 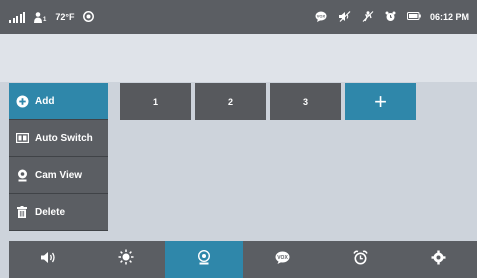 I want to click on speaker-icon, so click(x=48, y=260).